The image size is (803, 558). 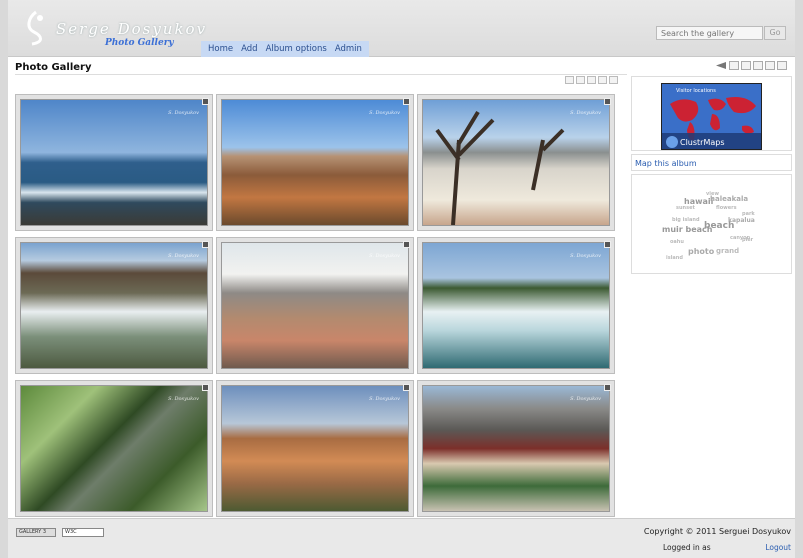 What do you see at coordinates (720, 65) in the screenshot?
I see `slideshow-icon` at bounding box center [720, 65].